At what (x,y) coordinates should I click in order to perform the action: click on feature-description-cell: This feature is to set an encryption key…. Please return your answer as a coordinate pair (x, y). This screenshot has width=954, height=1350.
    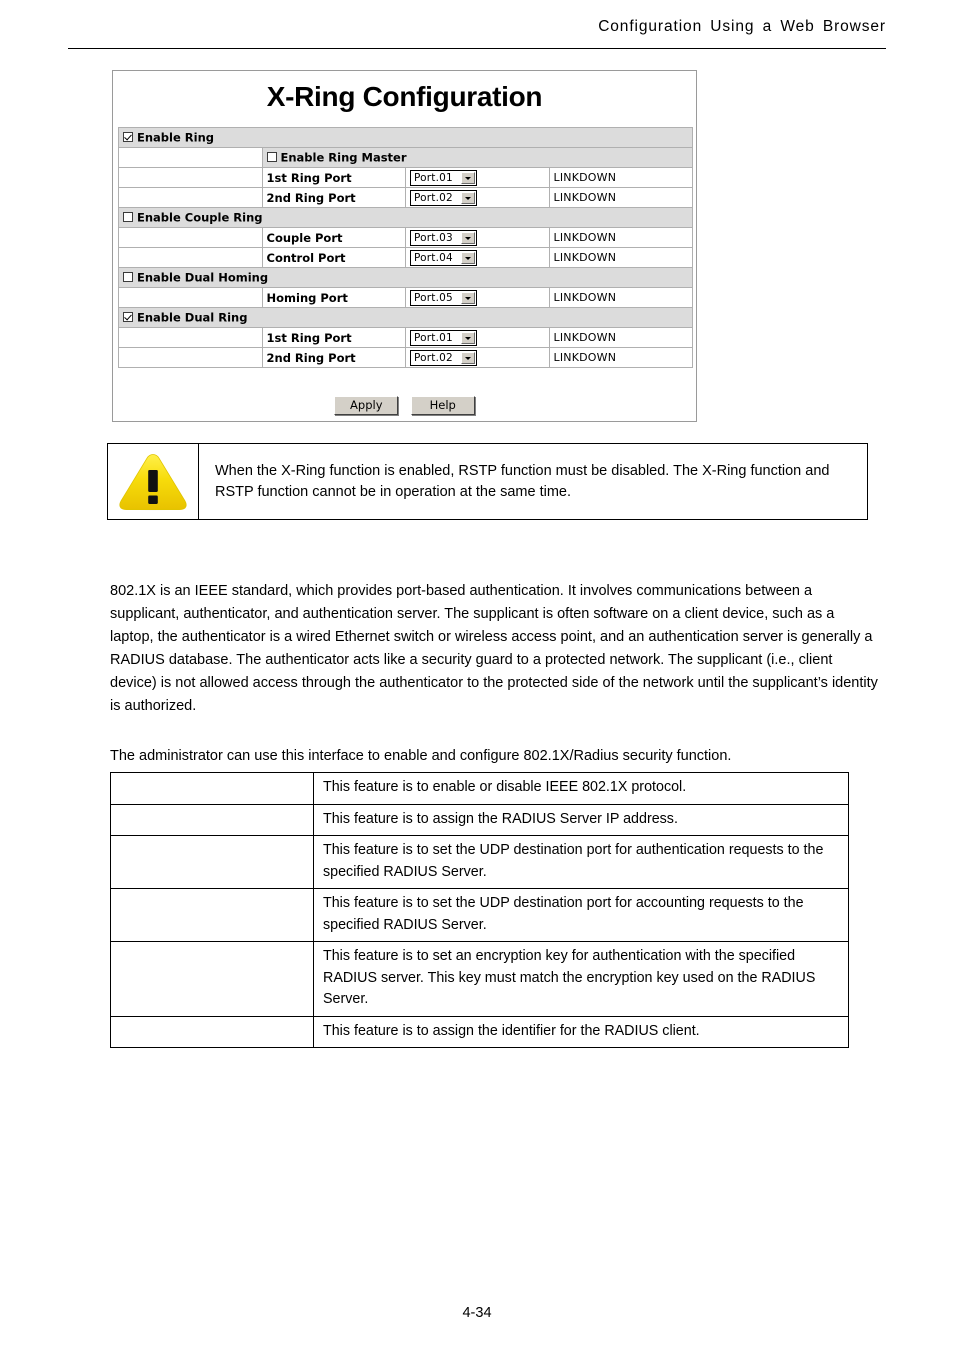
    Looking at the image, I should click on (581, 979).